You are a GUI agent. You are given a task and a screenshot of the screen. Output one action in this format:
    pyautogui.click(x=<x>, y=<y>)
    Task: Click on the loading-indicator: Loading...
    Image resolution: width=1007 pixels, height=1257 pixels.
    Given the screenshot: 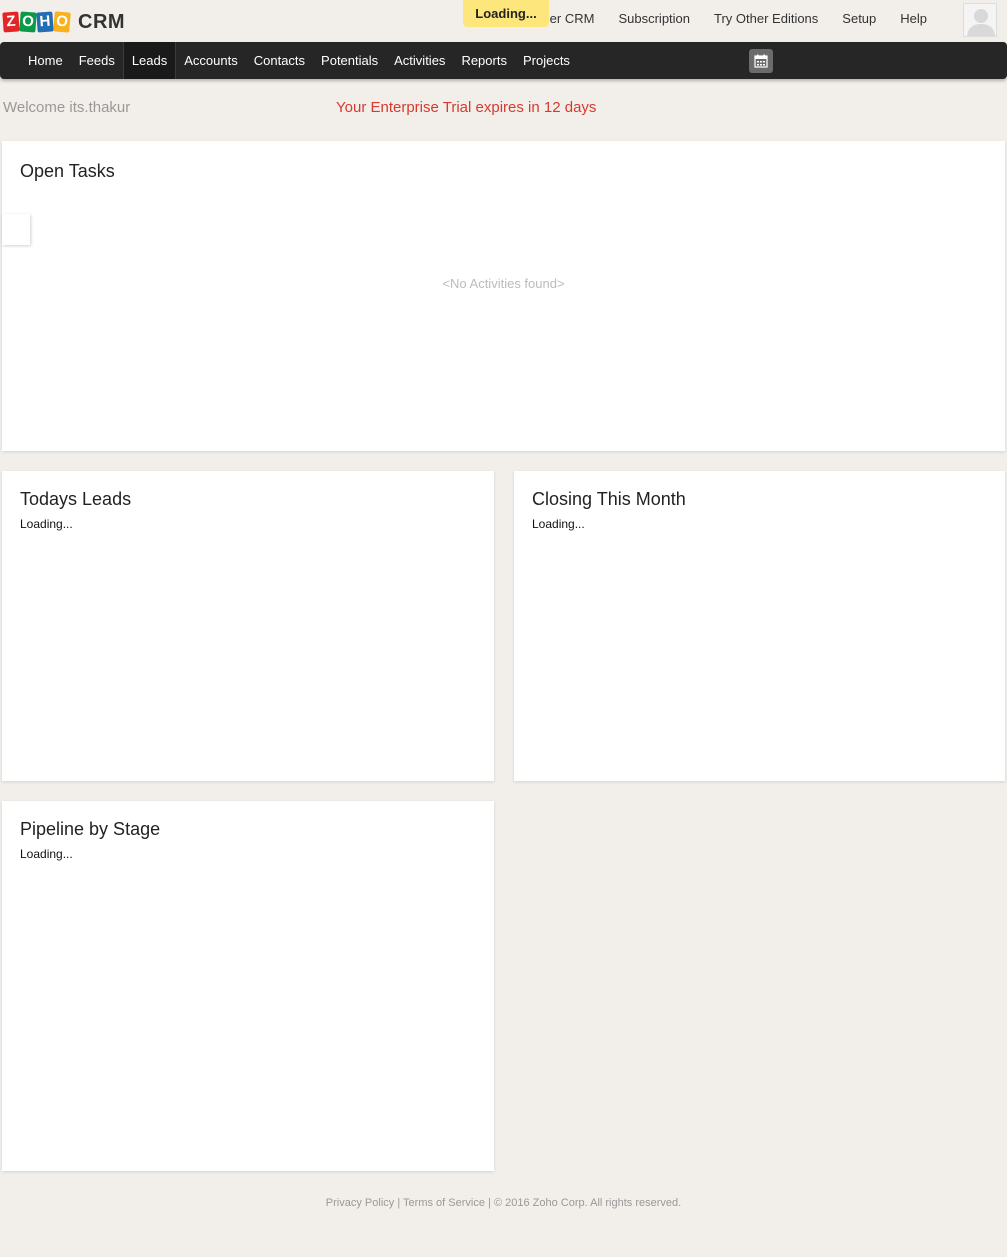 What is the action you would take?
    pyautogui.click(x=506, y=13)
    